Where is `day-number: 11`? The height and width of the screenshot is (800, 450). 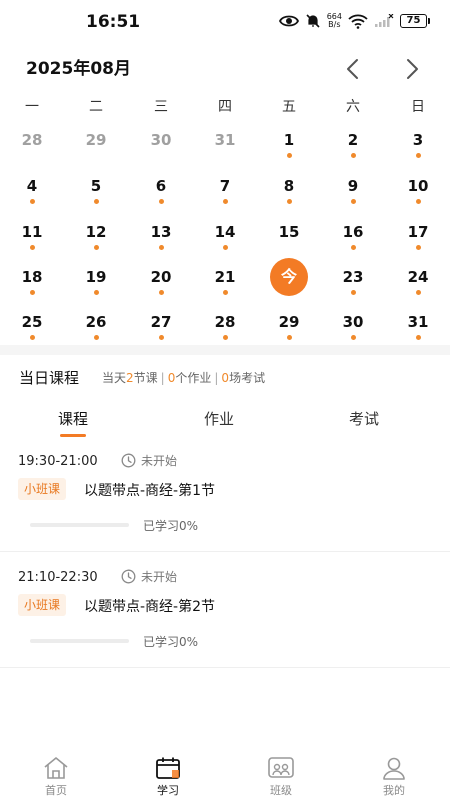
day-number: 11 is located at coordinates (32, 232).